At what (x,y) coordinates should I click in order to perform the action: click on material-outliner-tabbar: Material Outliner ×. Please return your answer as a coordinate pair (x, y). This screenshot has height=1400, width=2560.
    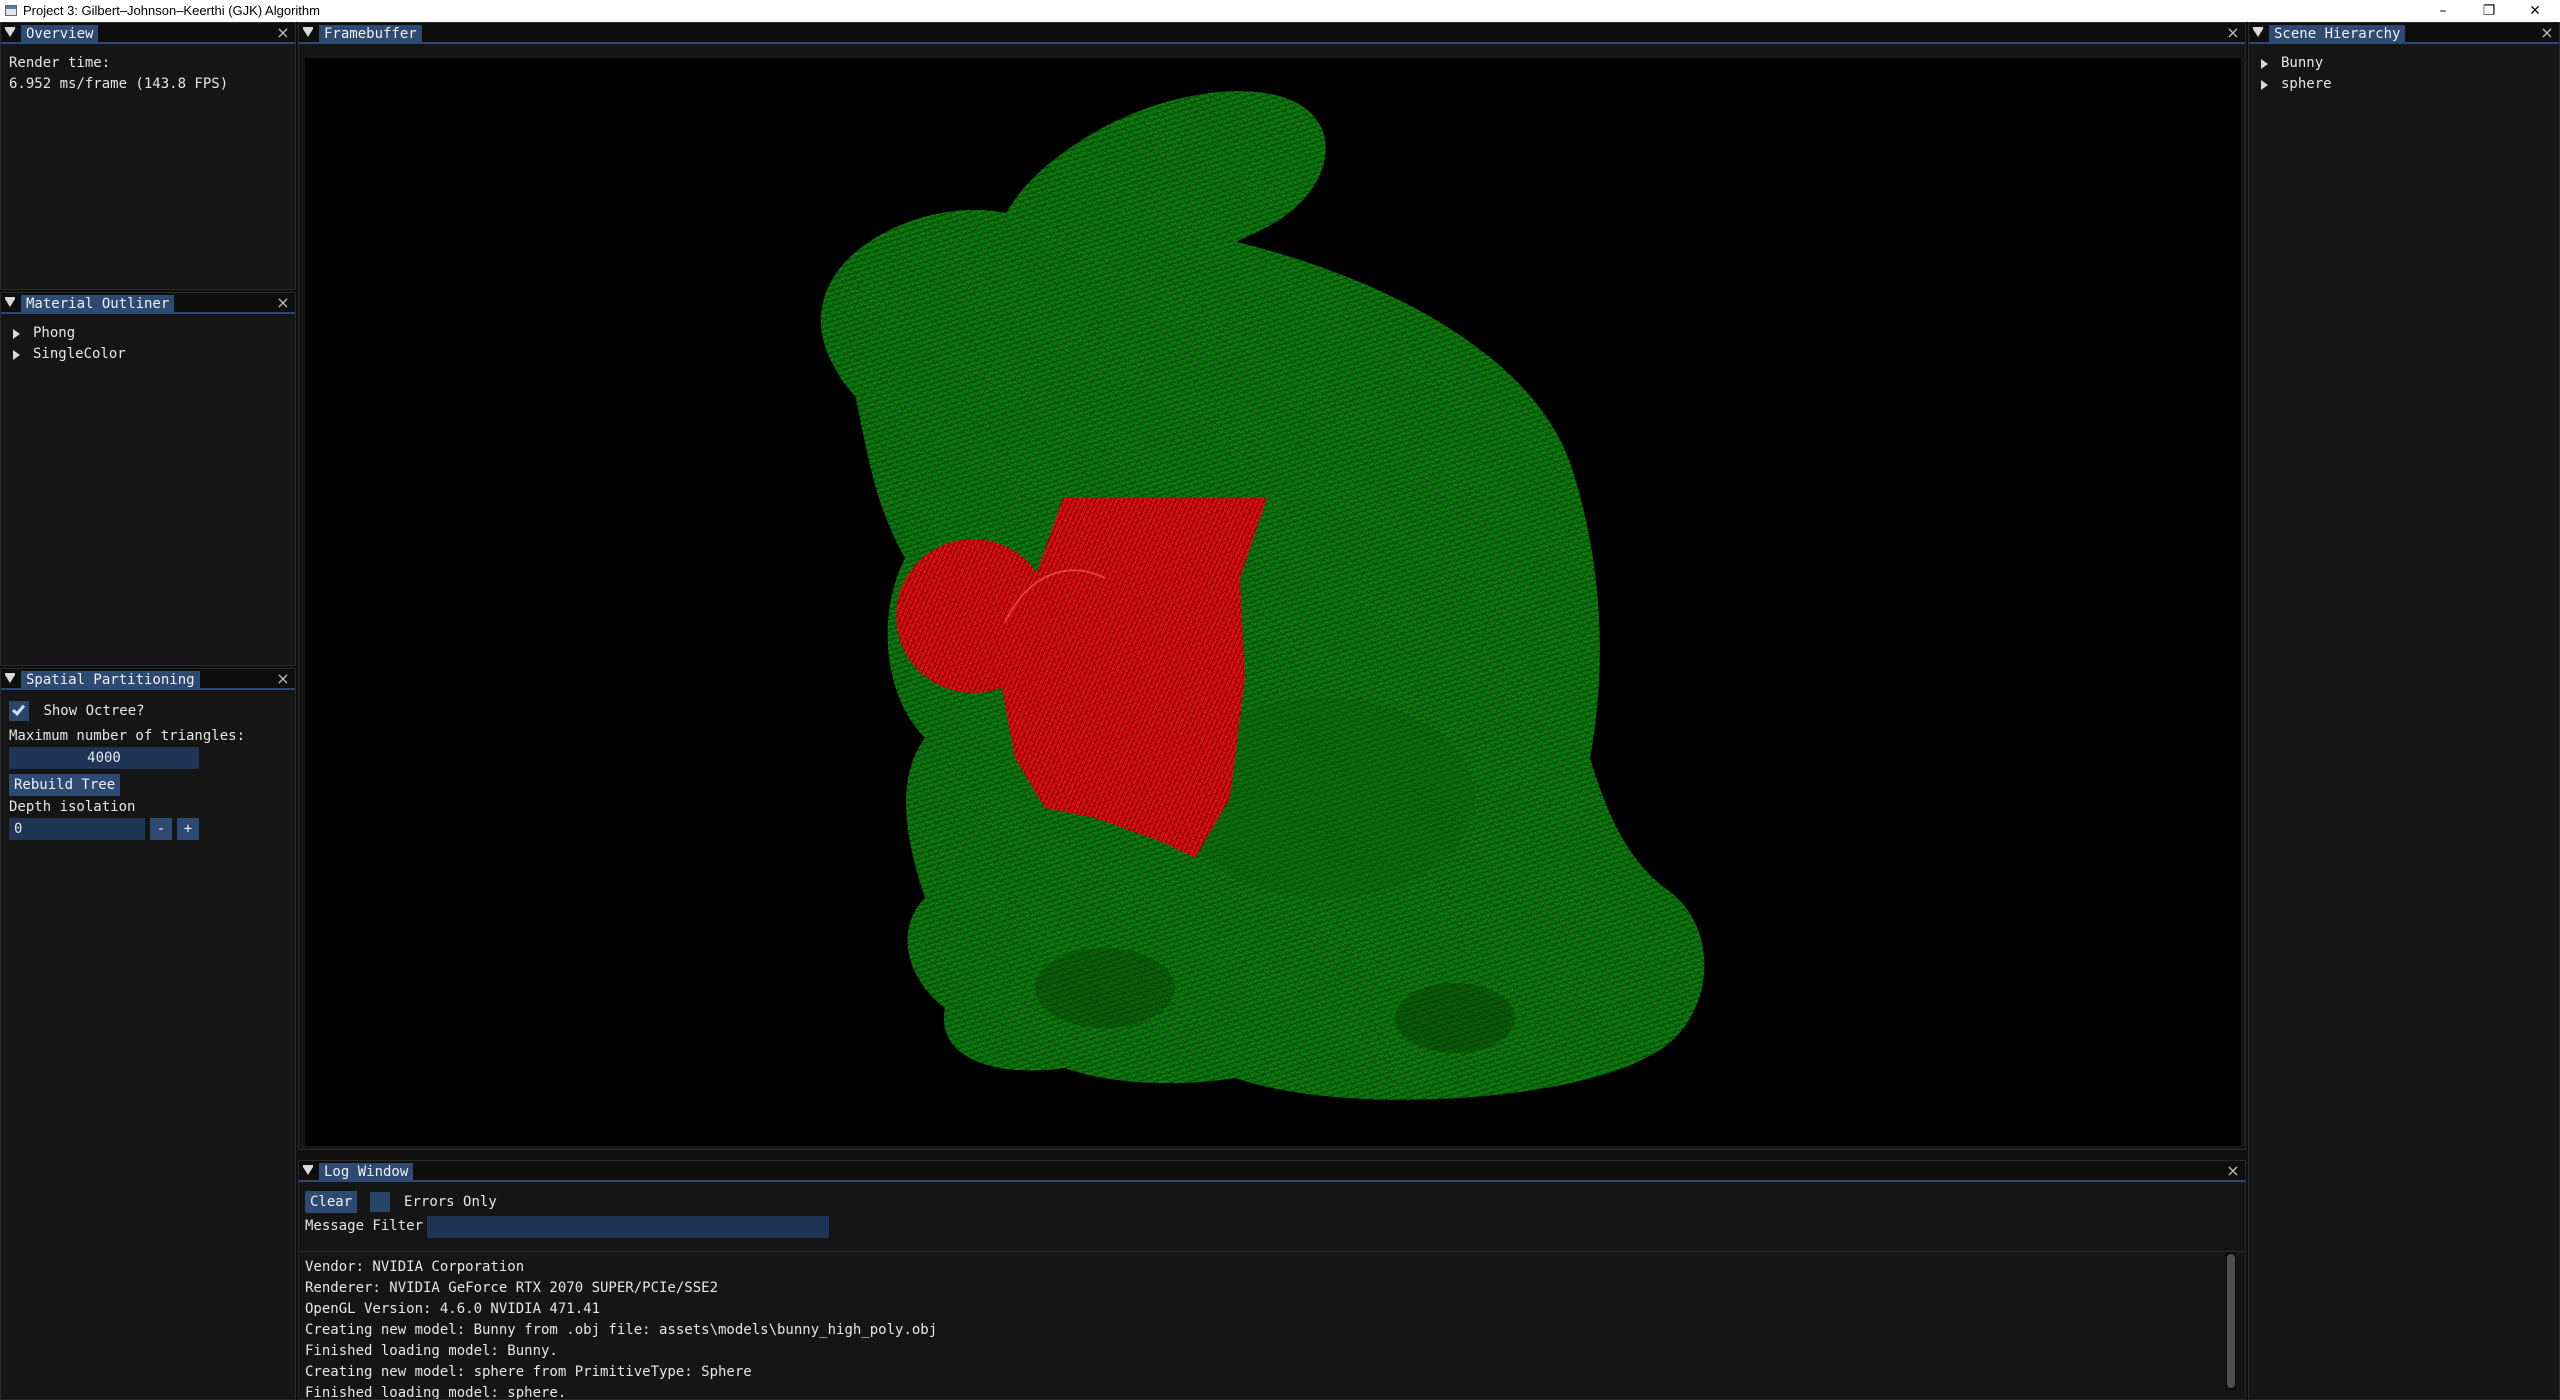
    Looking at the image, I should click on (148, 303).